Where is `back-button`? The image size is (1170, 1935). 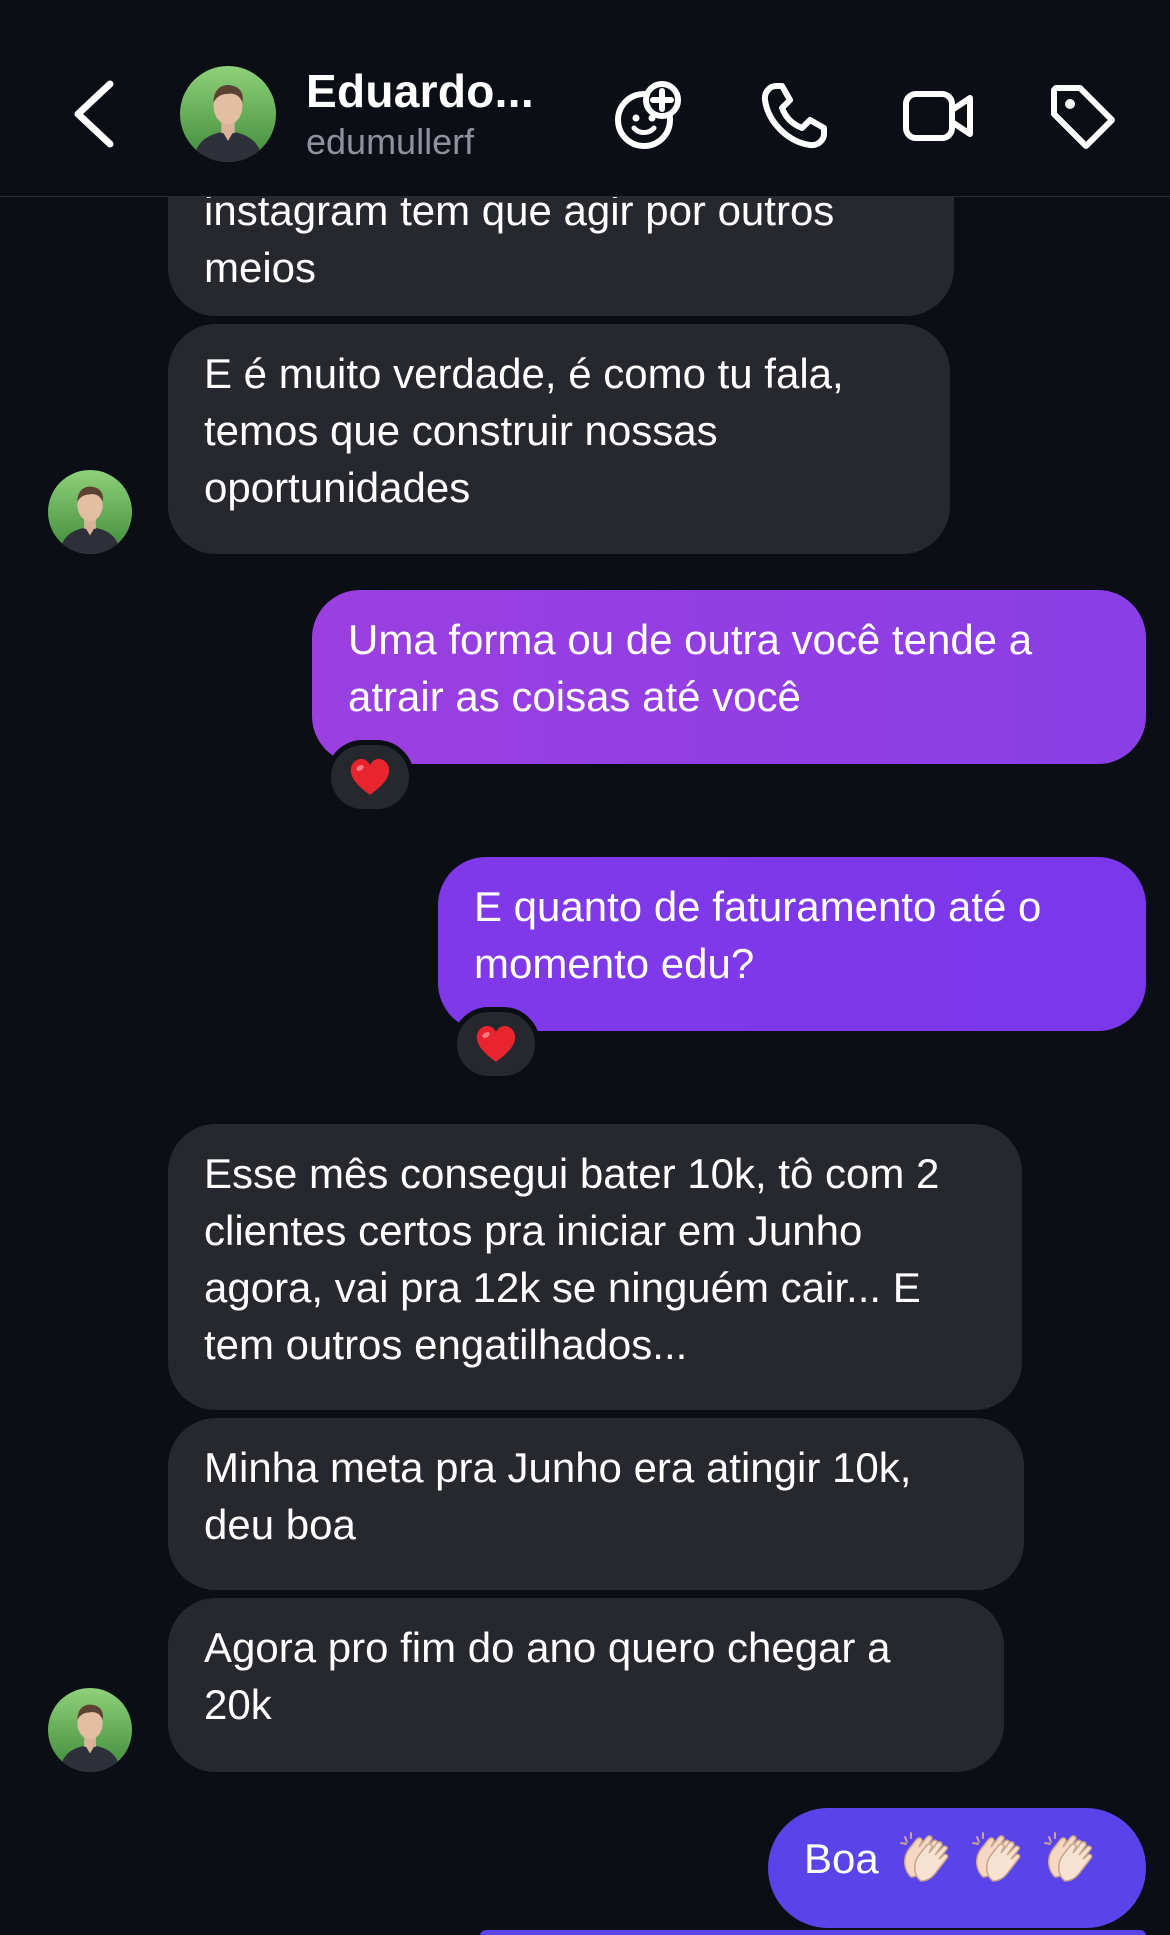 back-button is located at coordinates (96, 114).